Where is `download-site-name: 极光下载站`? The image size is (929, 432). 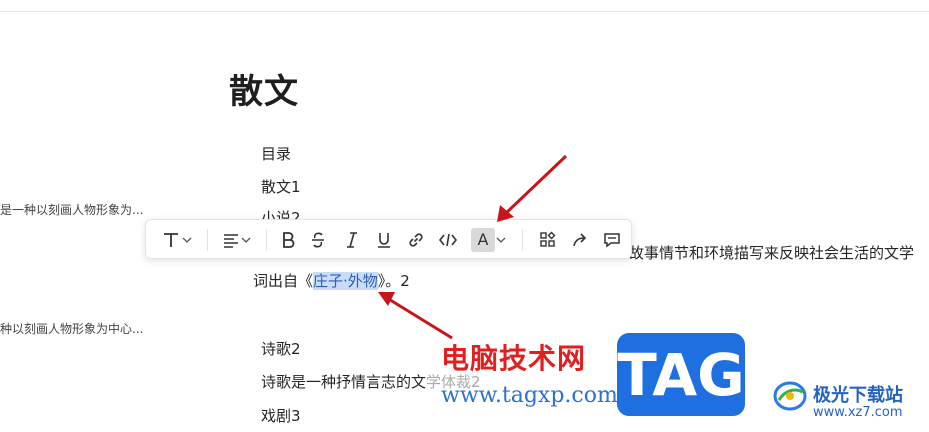
download-site-name: 极光下载站 is located at coordinates (858, 395).